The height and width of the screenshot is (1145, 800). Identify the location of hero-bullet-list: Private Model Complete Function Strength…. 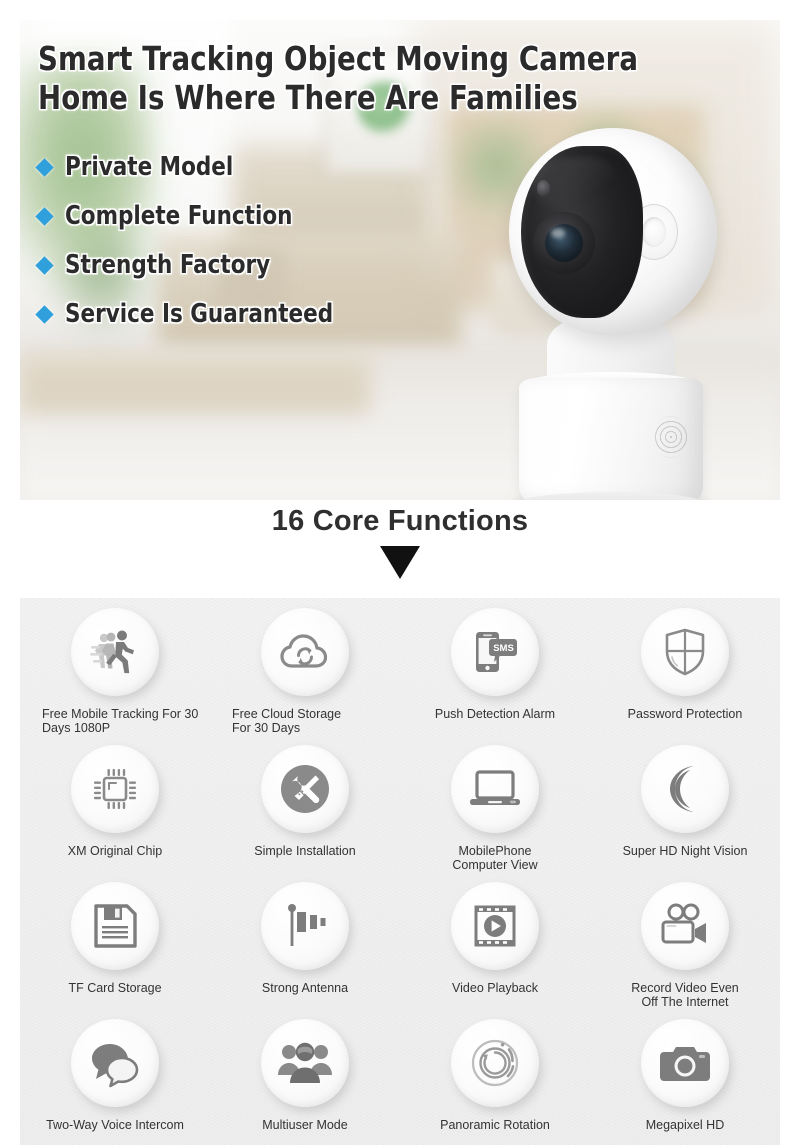
(195, 240).